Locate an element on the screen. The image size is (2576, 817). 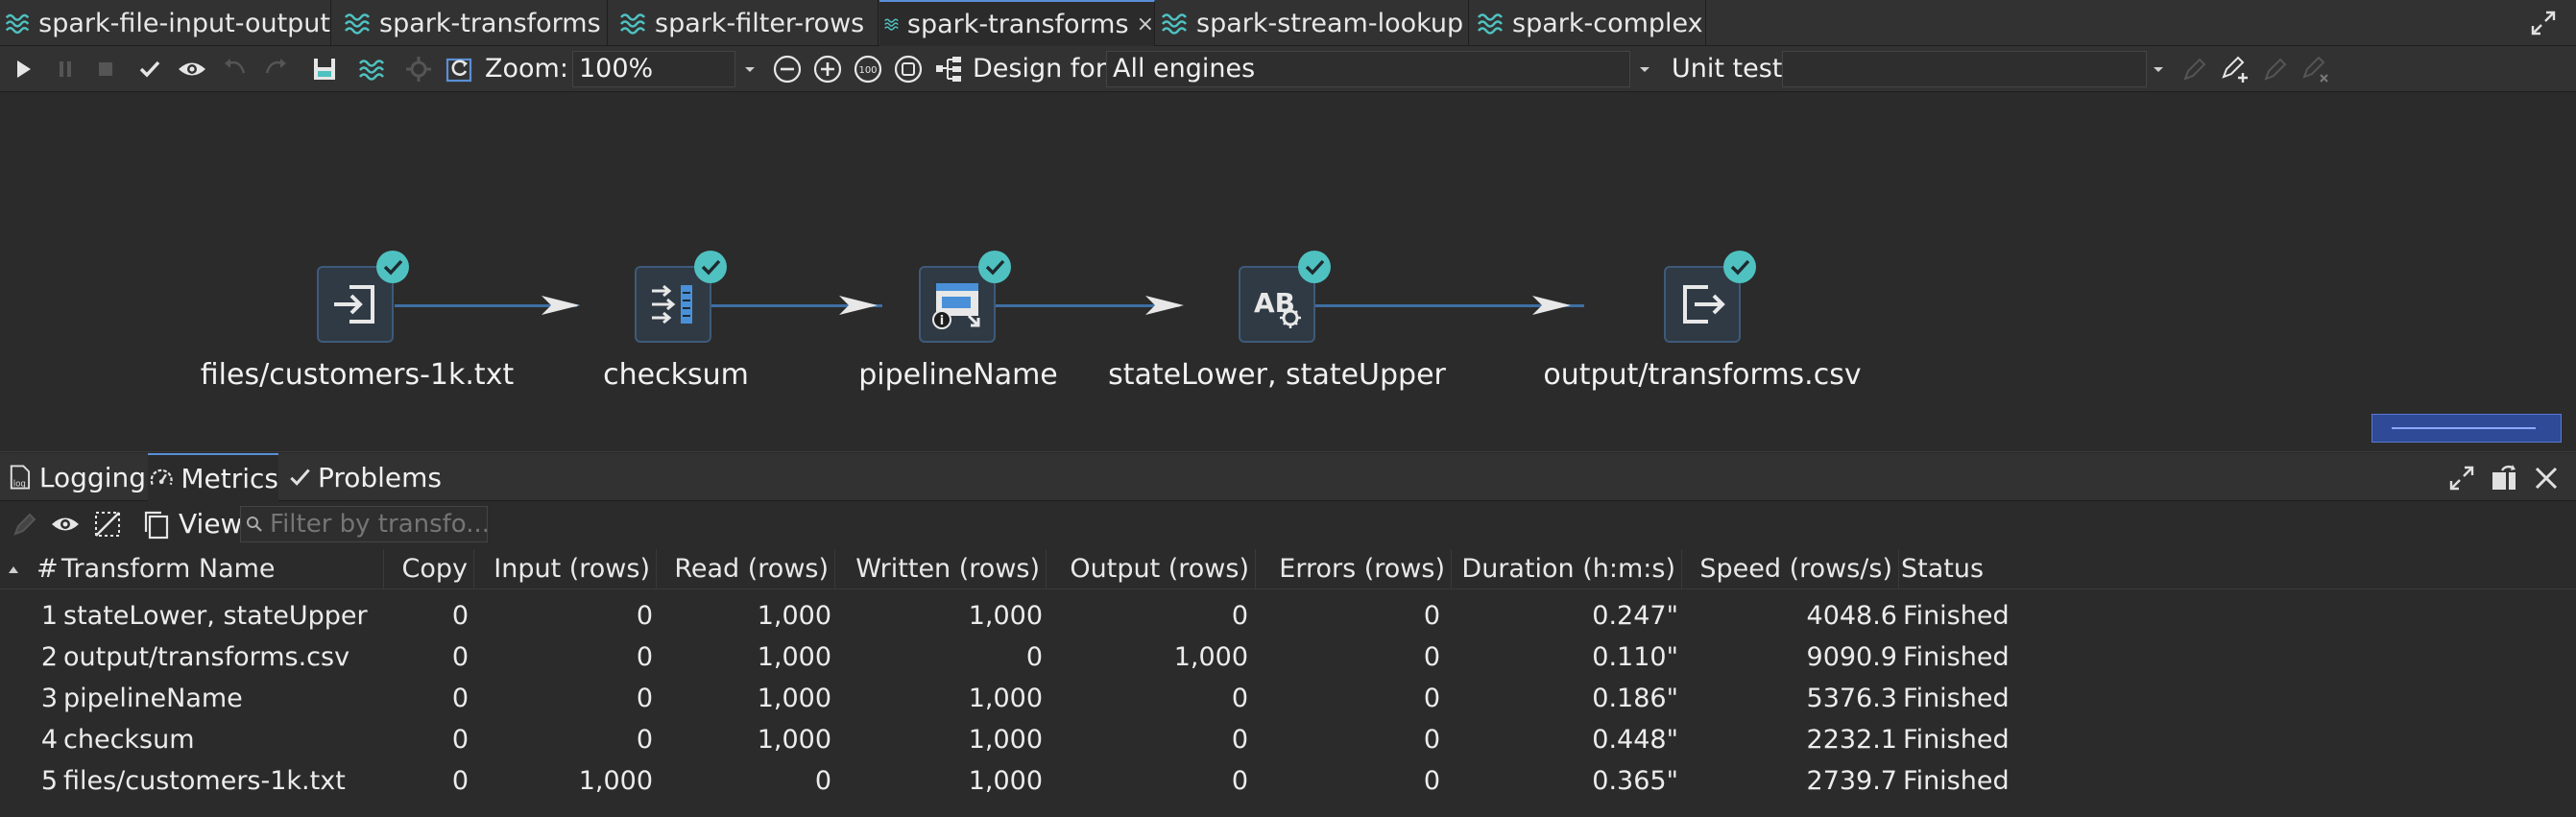
zoom-100-icon: 100 is located at coordinates (868, 69).